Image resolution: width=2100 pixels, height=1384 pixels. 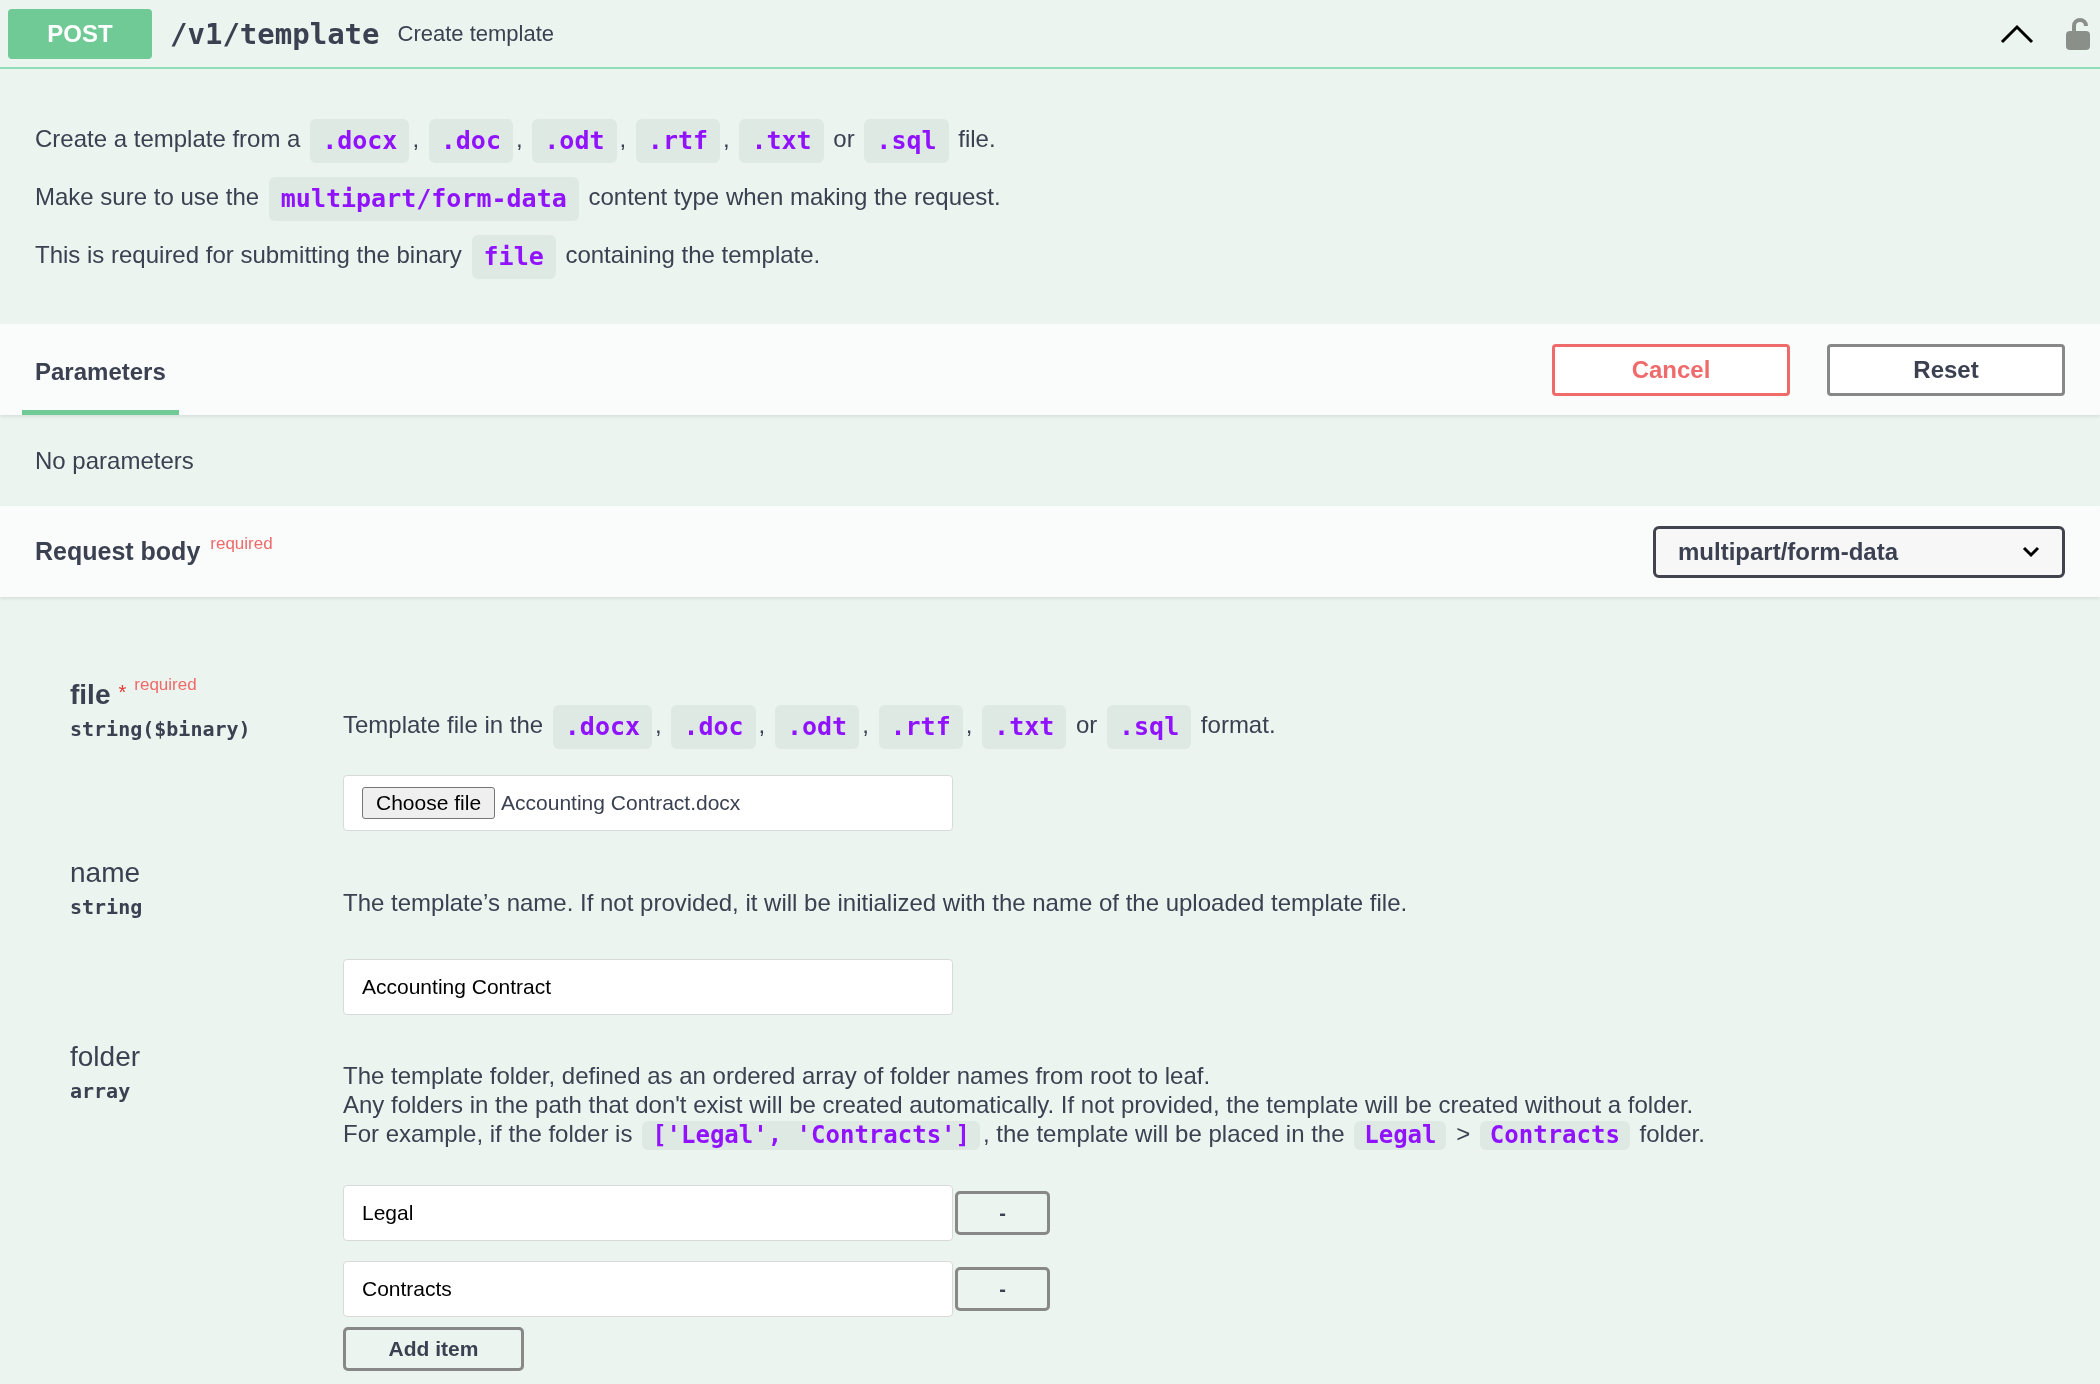 What do you see at coordinates (1024, 1106) in the screenshot?
I see `field-description: The template folder, defined as an ordered array of folder names from root to leaf. Any folders in the path that don't exist will be created automatically. If not provided, the template will be created without a folder. For example, if the folder is ['Legal', 'Contracts'] , the template will be placed in the Legal > Contracts folder.` at bounding box center [1024, 1106].